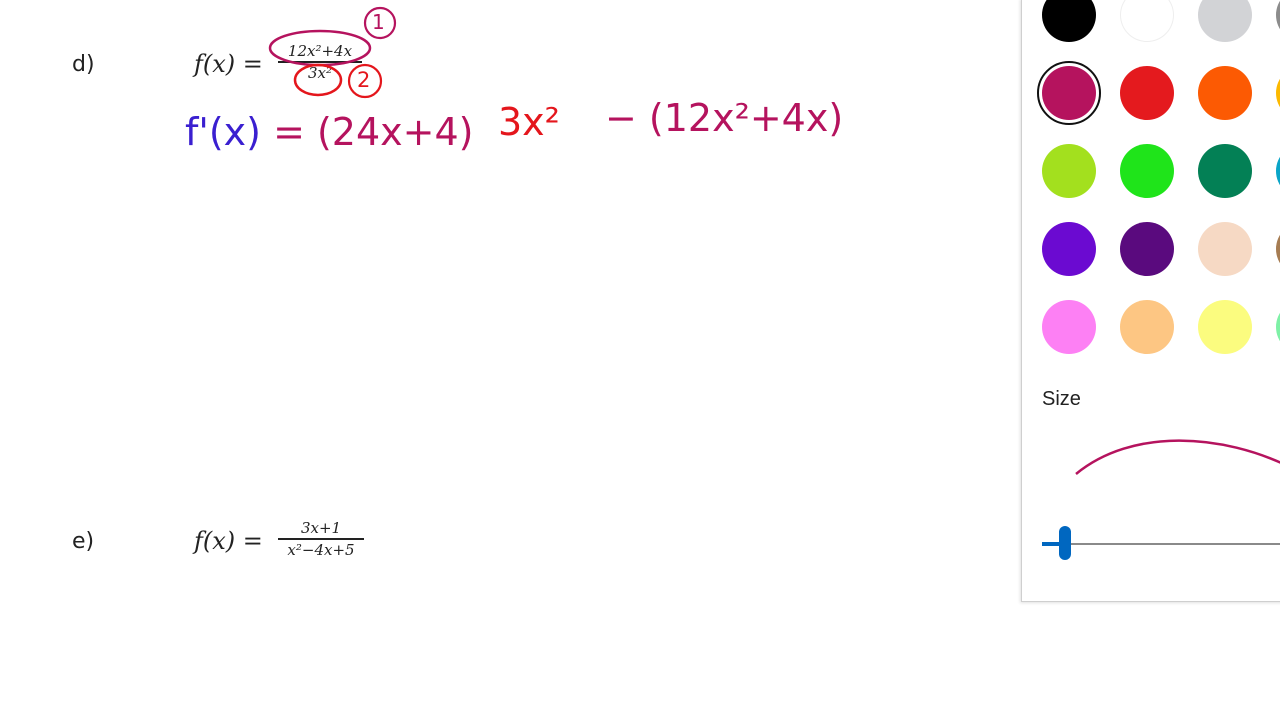  Describe the element at coordinates (1225, 171) in the screenshot. I see `color-swatch-teal-green` at that location.